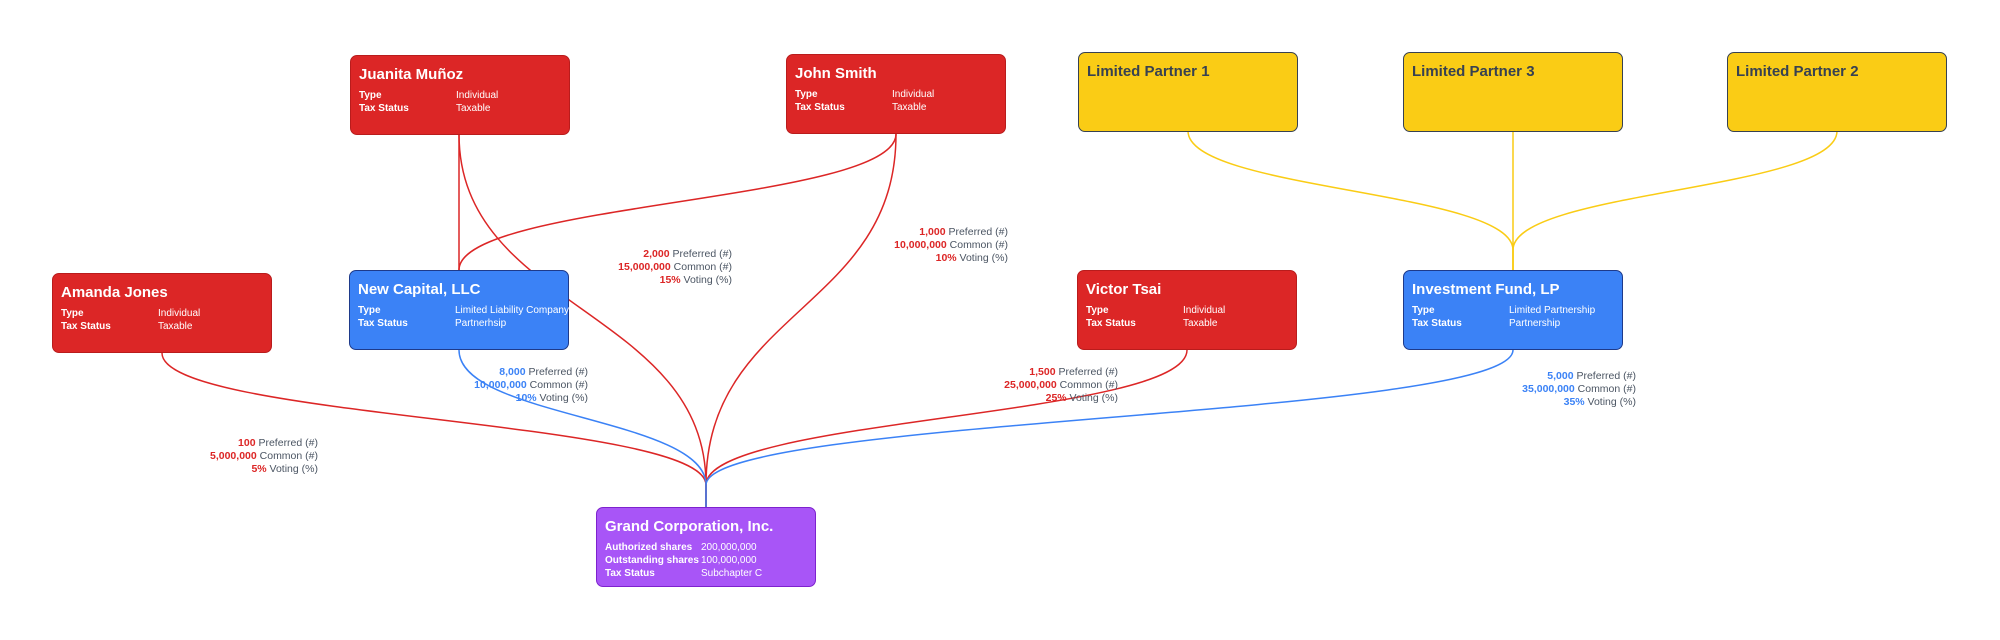  I want to click on field-value: Subchapter C, so click(732, 573).